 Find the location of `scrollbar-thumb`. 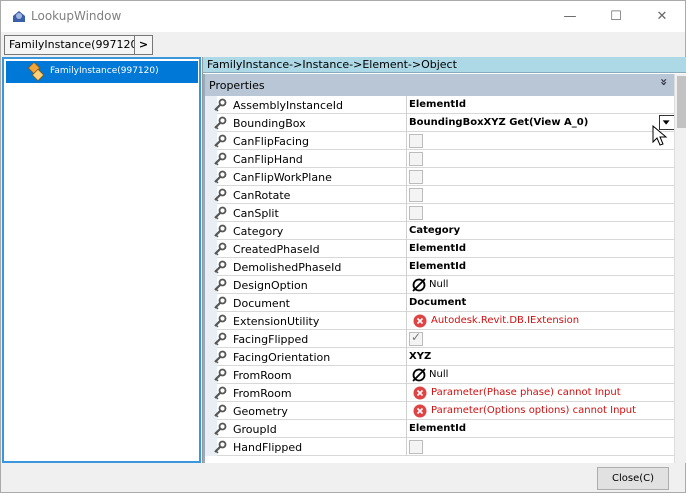

scrollbar-thumb is located at coordinates (681, 102).